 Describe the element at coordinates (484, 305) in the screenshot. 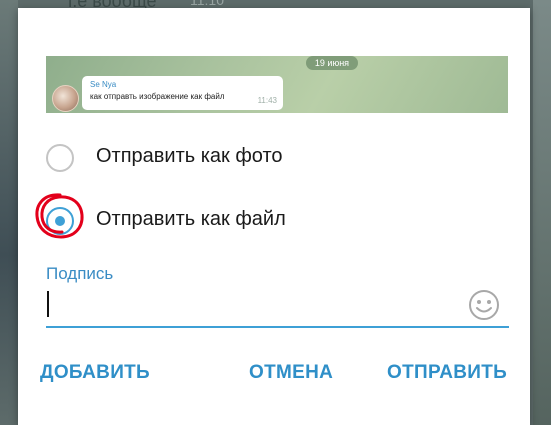

I see `smiley-face-icon` at that location.